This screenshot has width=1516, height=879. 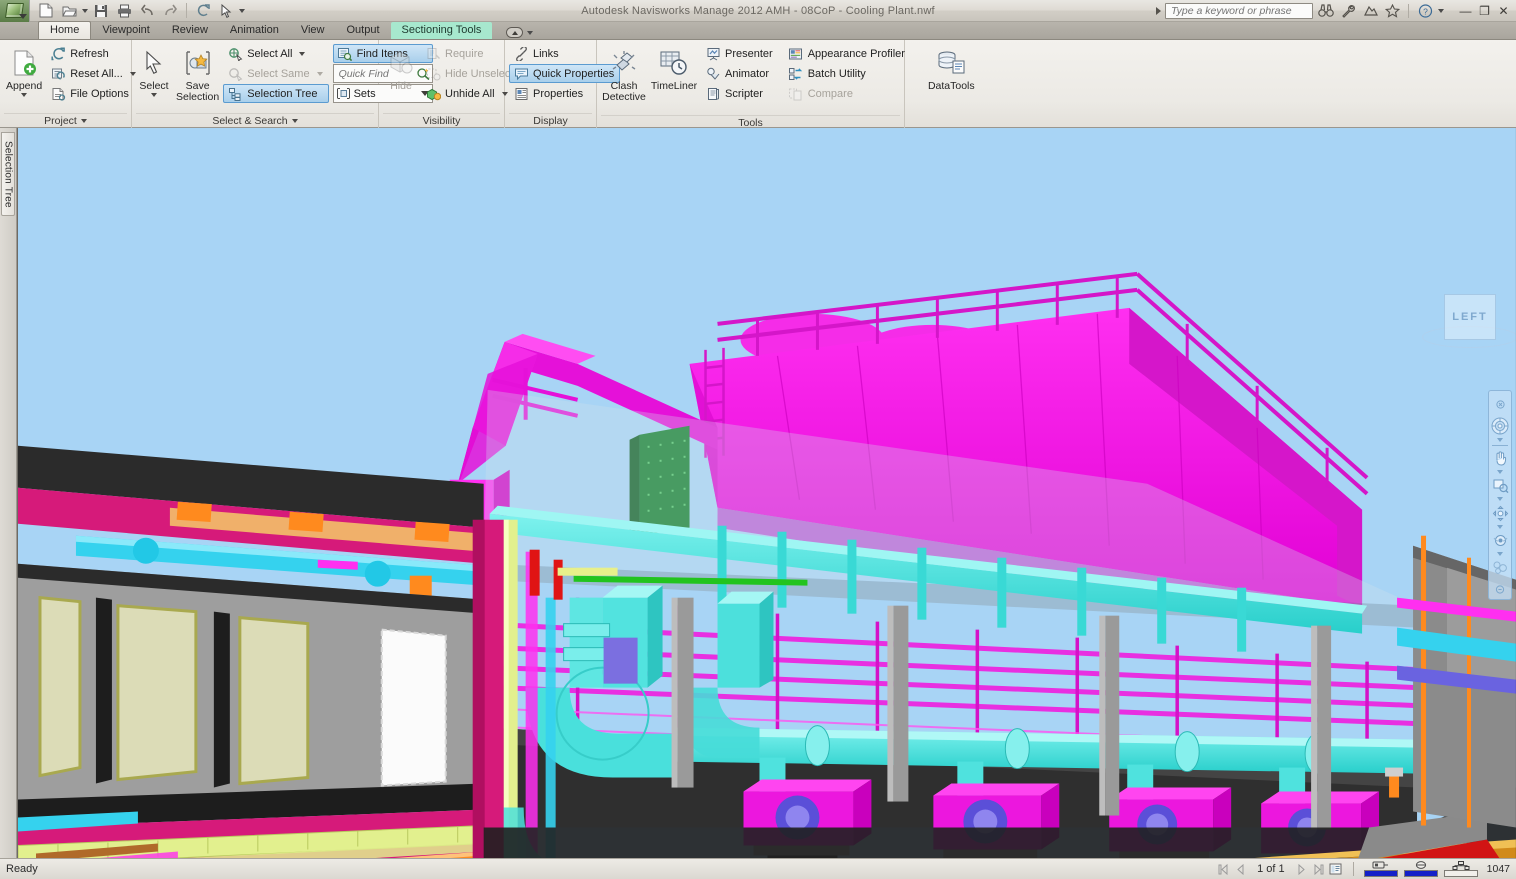 What do you see at coordinates (147, 10) in the screenshot?
I see `undo-button` at bounding box center [147, 10].